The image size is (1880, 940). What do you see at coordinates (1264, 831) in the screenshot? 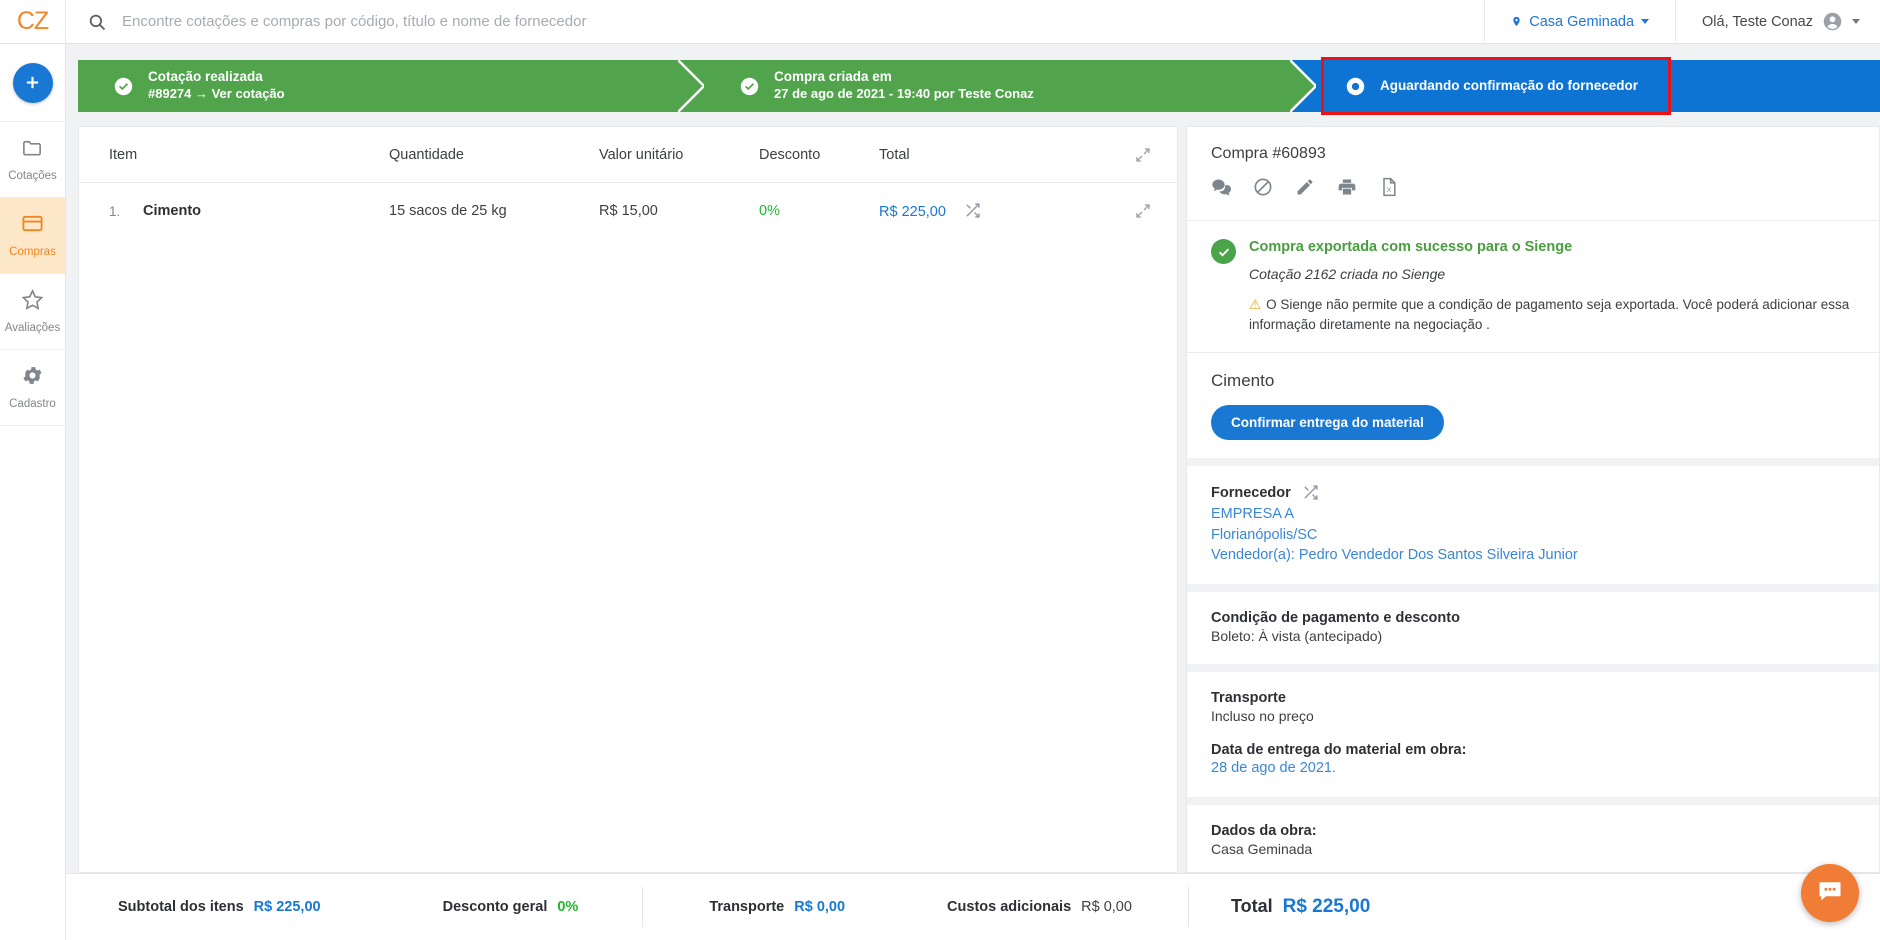
I see `obra-label: Dados da obra:` at bounding box center [1264, 831].